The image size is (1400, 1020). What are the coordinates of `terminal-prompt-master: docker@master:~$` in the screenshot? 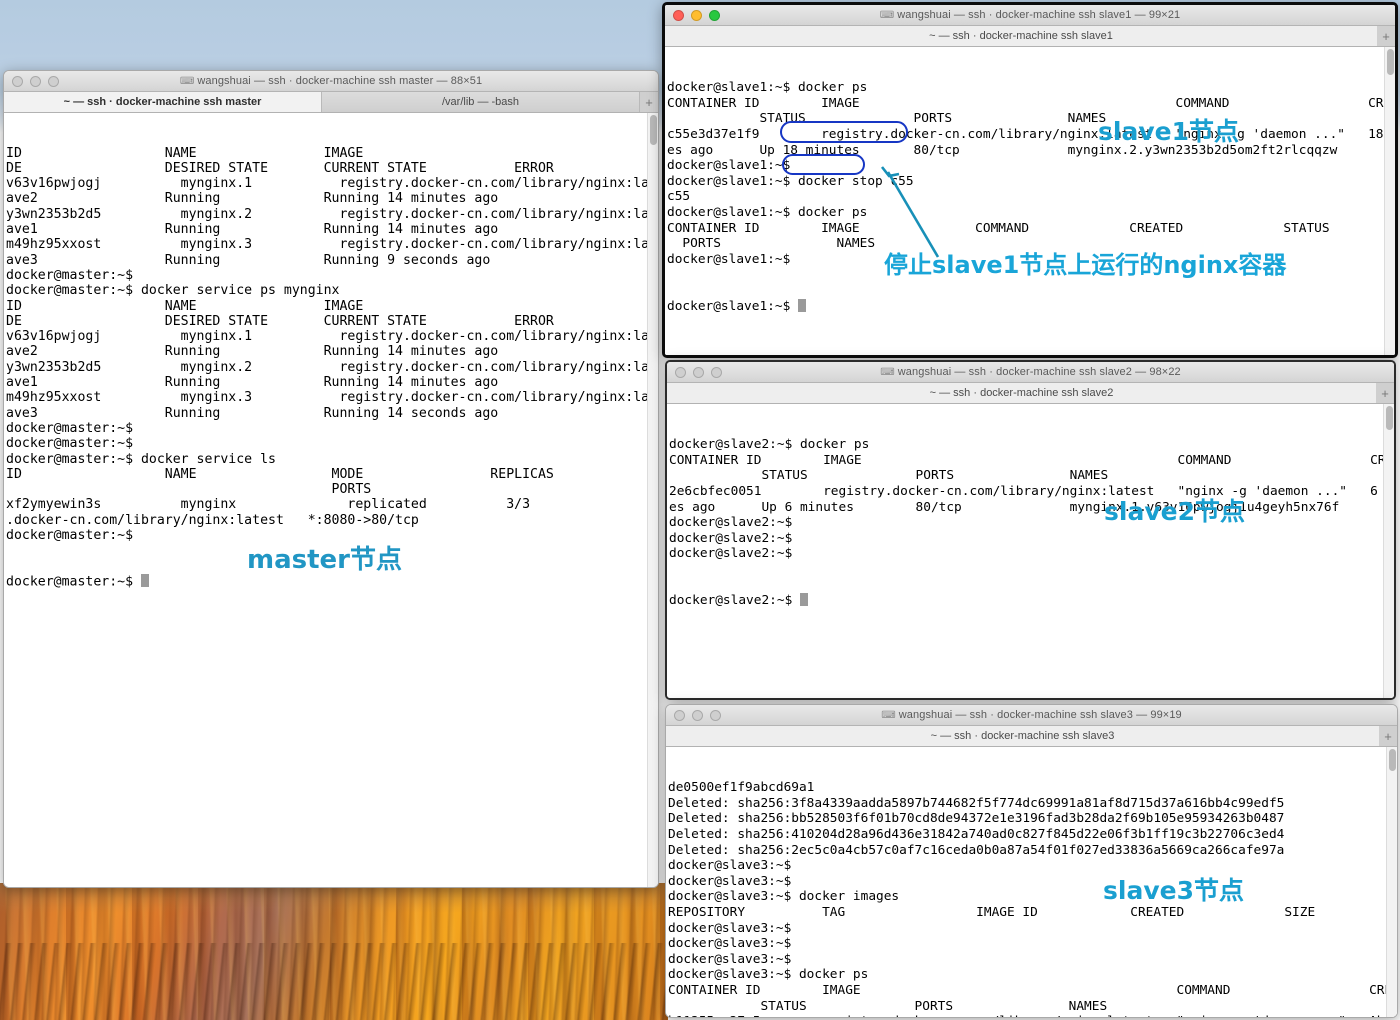 It's located at (332, 581).